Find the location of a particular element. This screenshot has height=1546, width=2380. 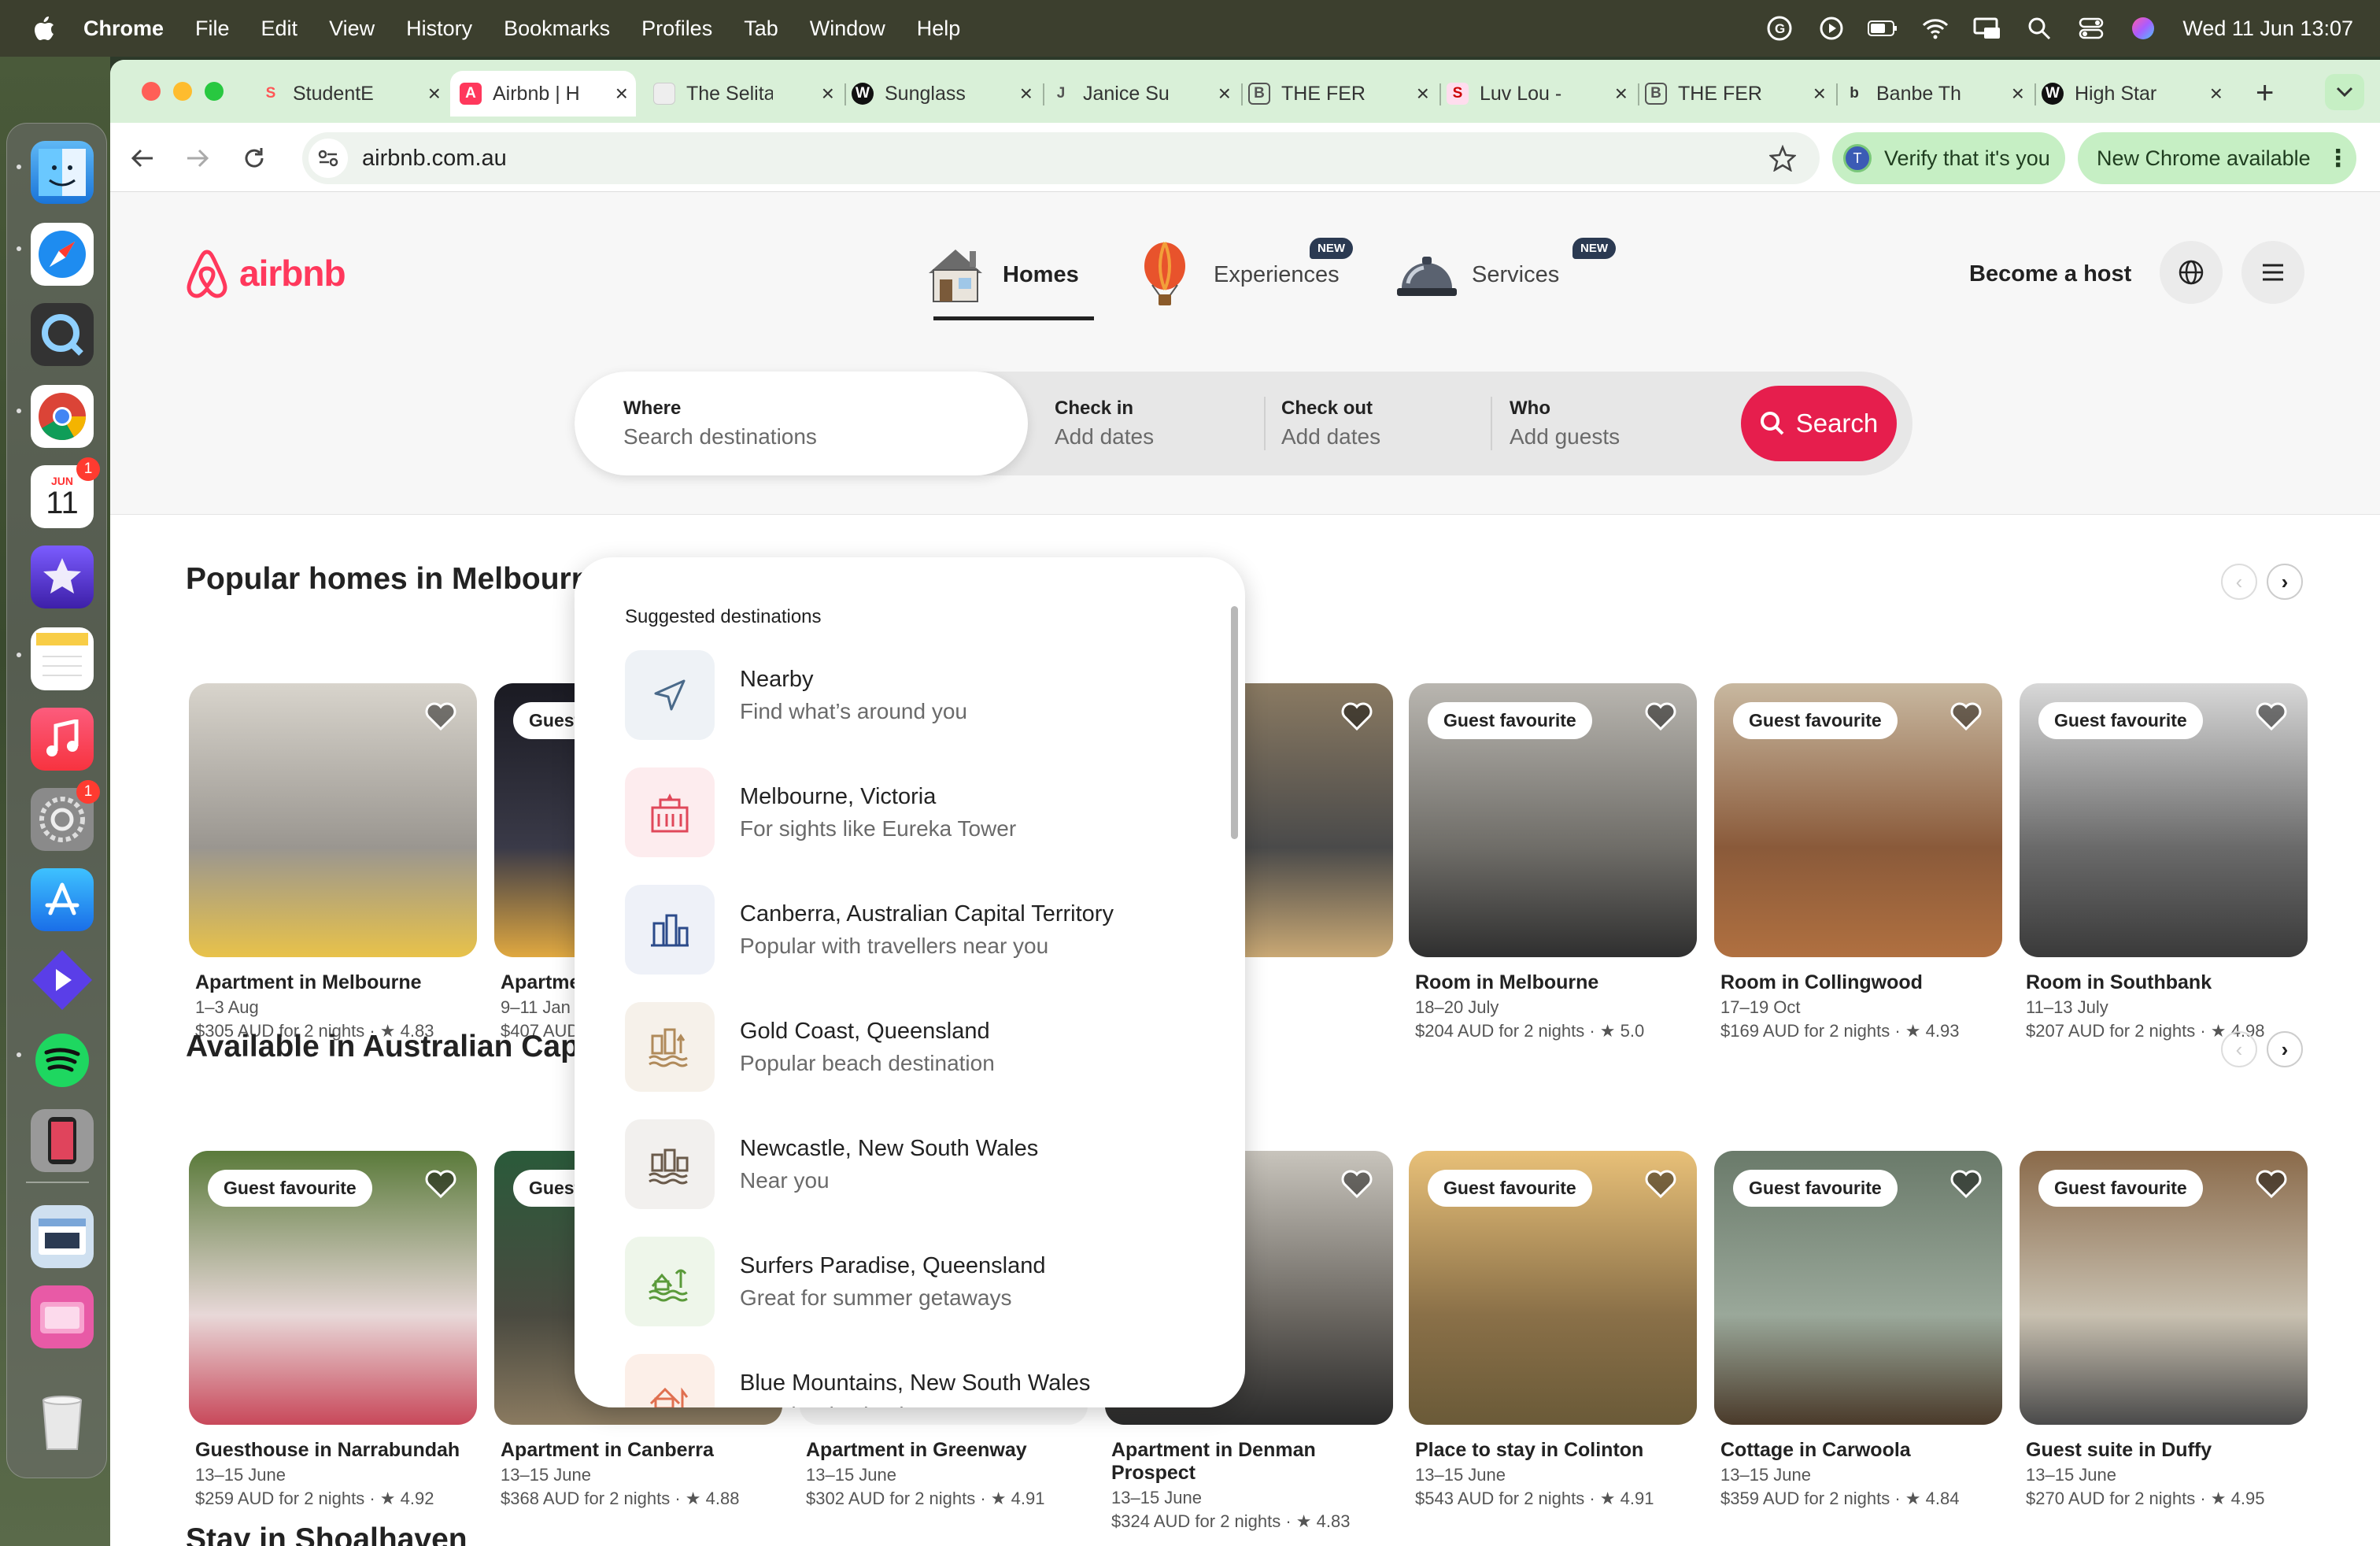

become-a-host-link: Become a host is located at coordinates (2050, 274).